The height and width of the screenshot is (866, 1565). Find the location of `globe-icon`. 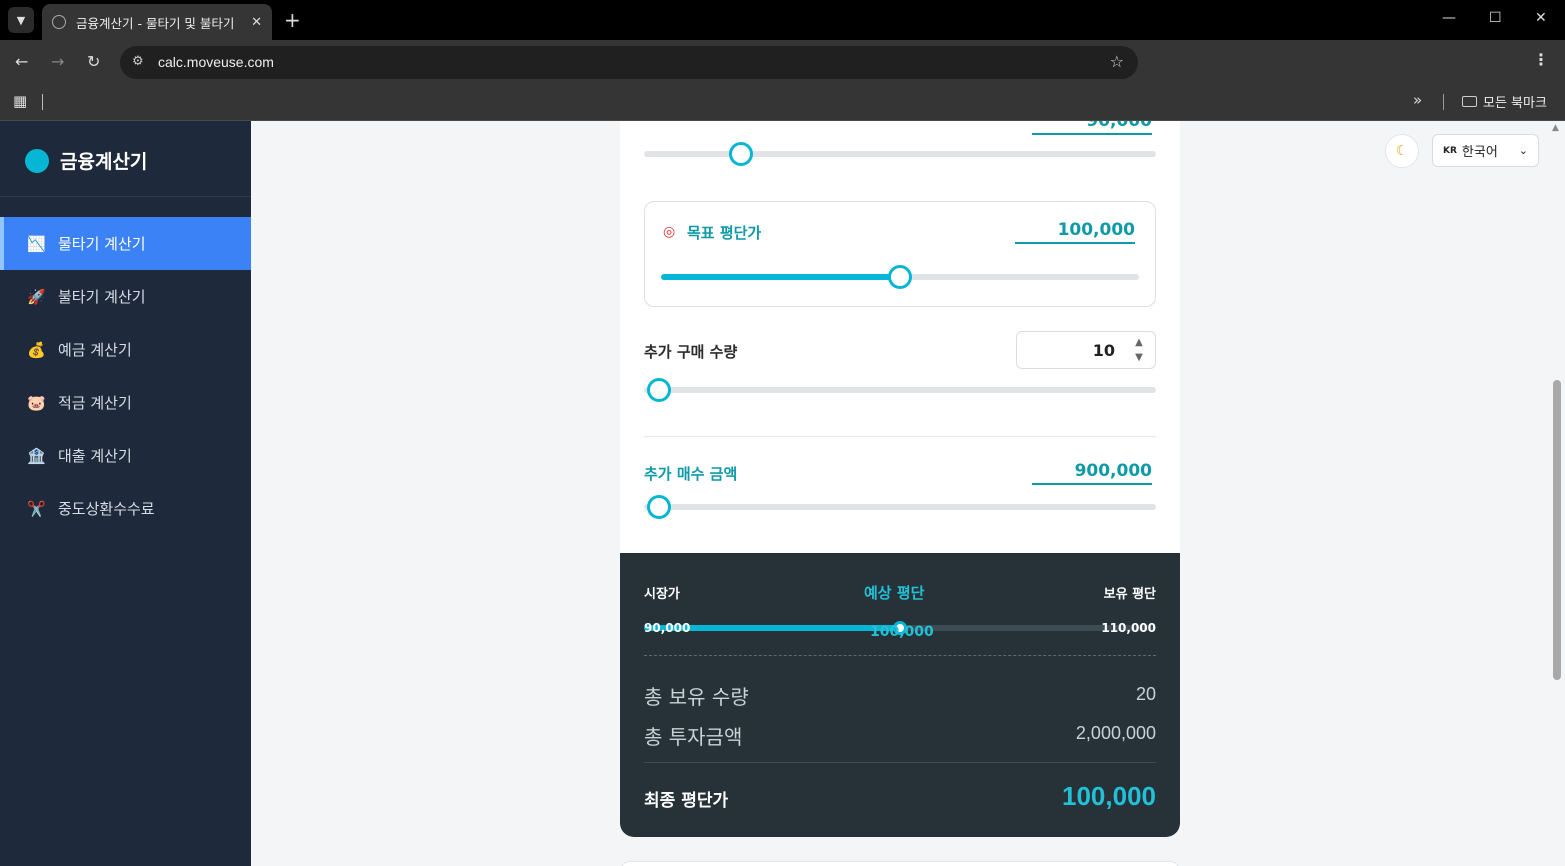

globe-icon is located at coordinates (59, 22).